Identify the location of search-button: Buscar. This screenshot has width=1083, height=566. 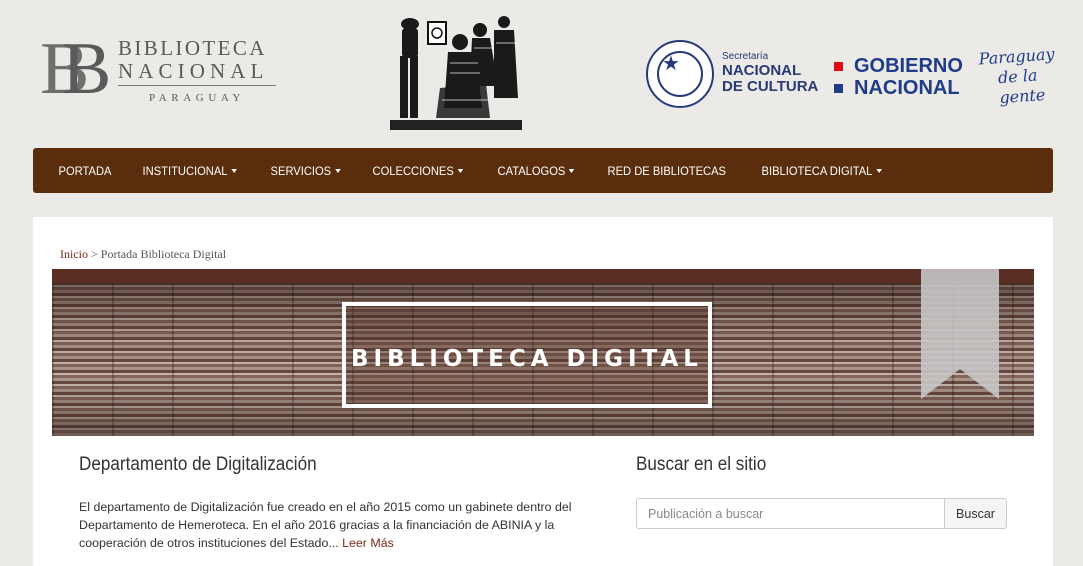
(975, 513).